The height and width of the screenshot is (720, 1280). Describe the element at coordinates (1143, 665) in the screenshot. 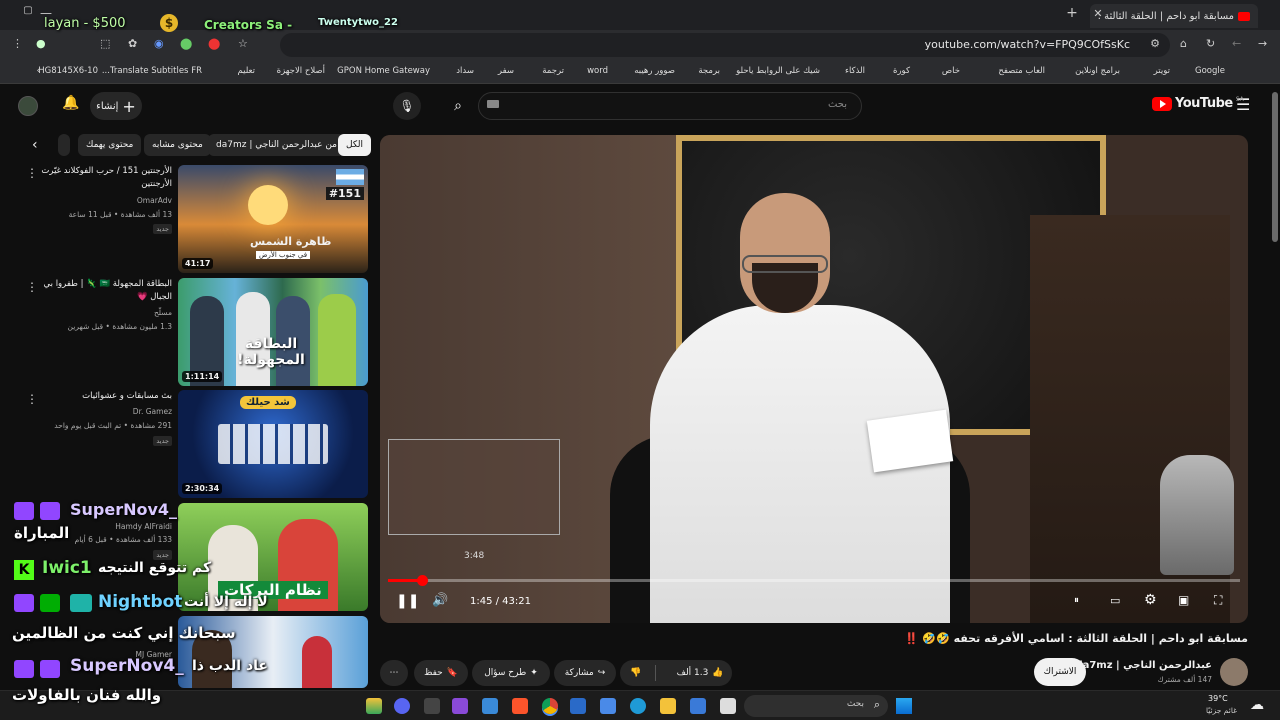

I see `channel-name: عبدالرحمن الناجي | da7mz` at that location.